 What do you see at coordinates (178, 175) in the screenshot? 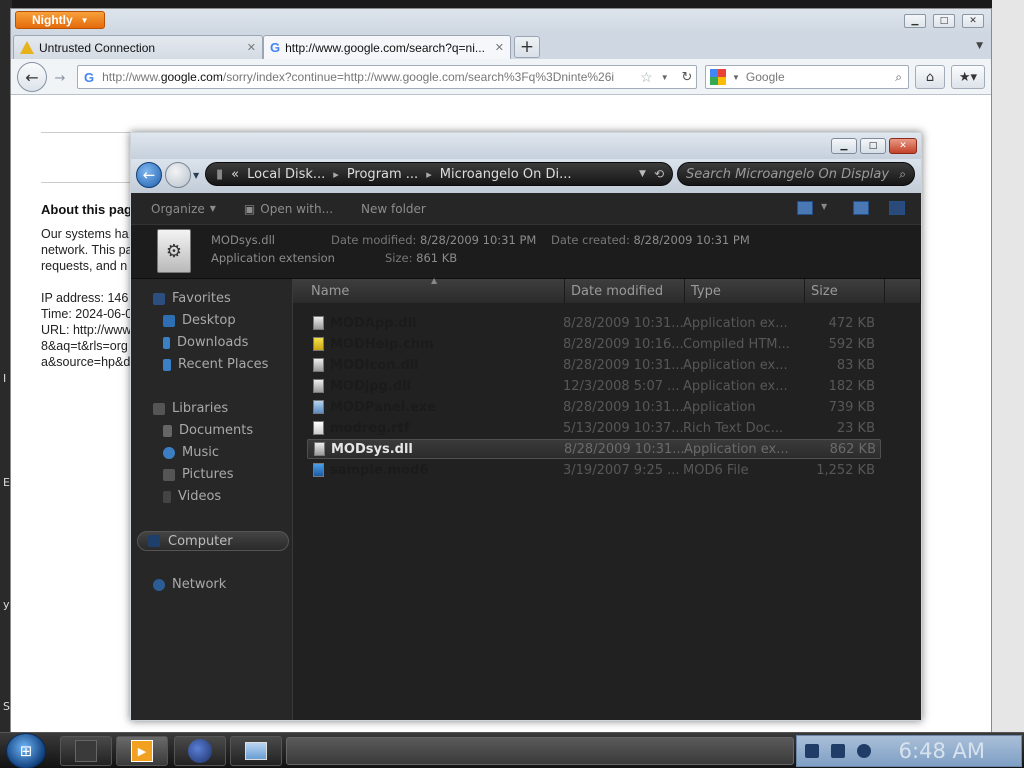
I see `explorer-forward-button` at bounding box center [178, 175].